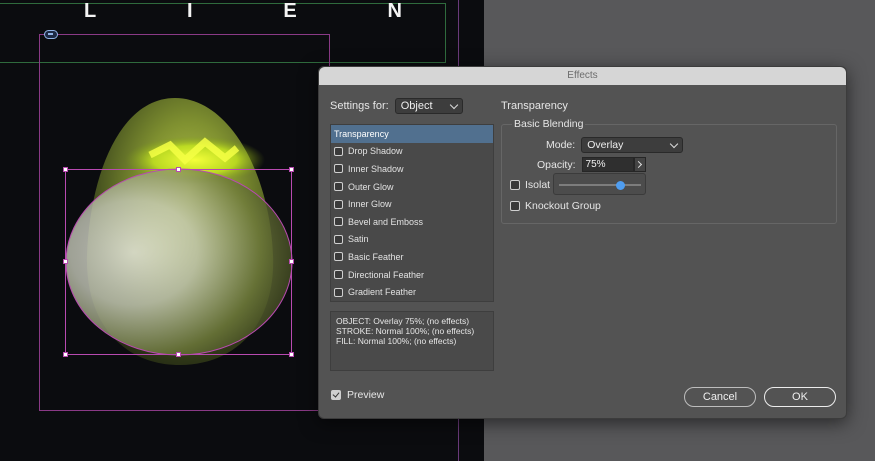  I want to click on chevron-right-icon, so click(638, 164).